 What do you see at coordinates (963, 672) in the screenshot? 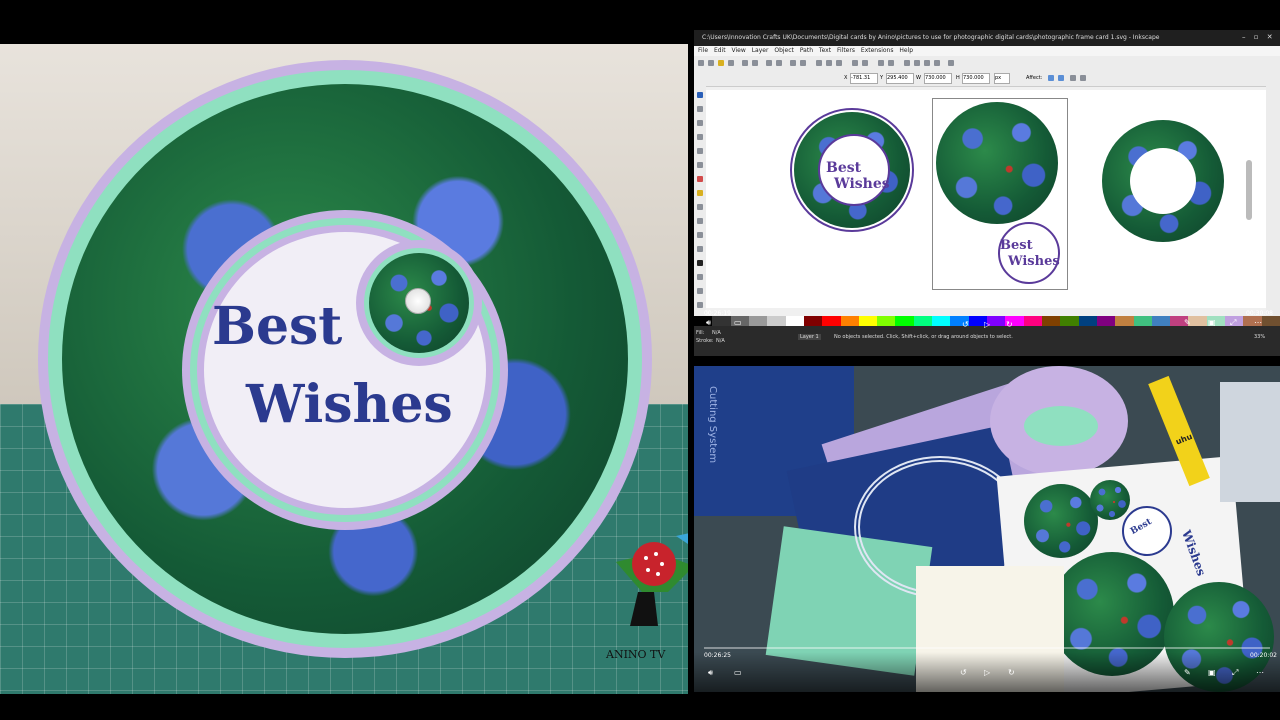
I see `craft-rewind-icon: ↺` at bounding box center [963, 672].